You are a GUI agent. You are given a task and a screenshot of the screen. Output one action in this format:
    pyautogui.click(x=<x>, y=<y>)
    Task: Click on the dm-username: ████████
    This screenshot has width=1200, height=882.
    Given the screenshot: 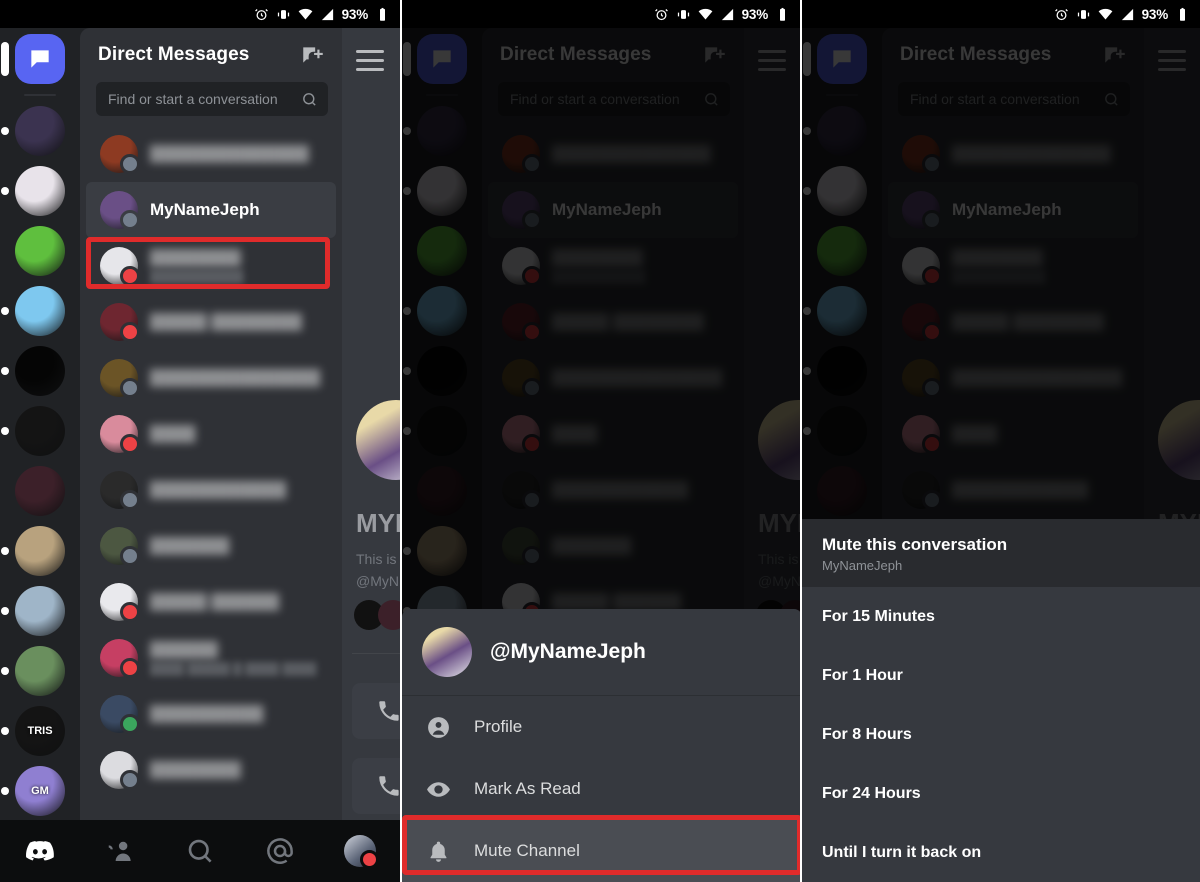 What is the action you would take?
    pyautogui.click(x=195, y=769)
    